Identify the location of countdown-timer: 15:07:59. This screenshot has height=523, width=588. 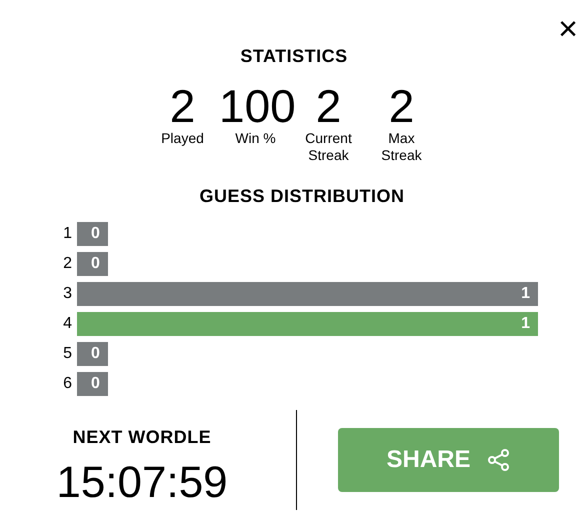
(142, 483).